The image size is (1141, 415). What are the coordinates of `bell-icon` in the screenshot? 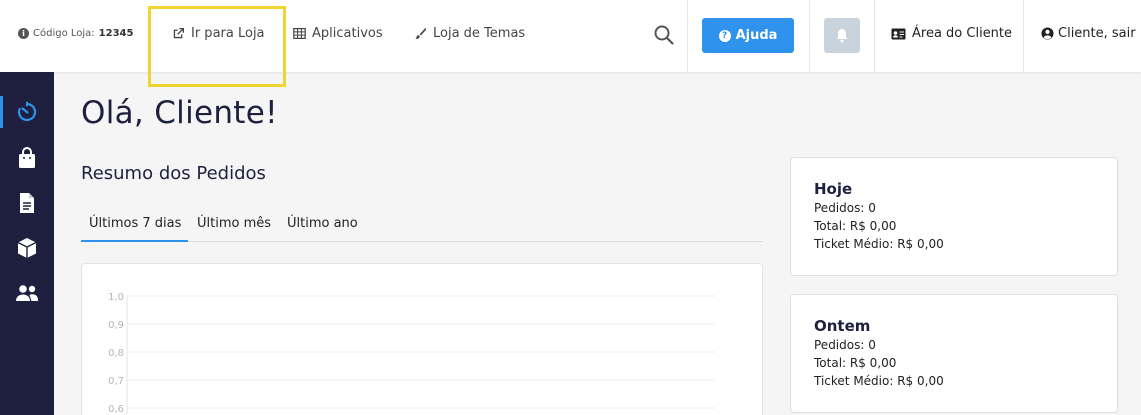 It's located at (842, 36).